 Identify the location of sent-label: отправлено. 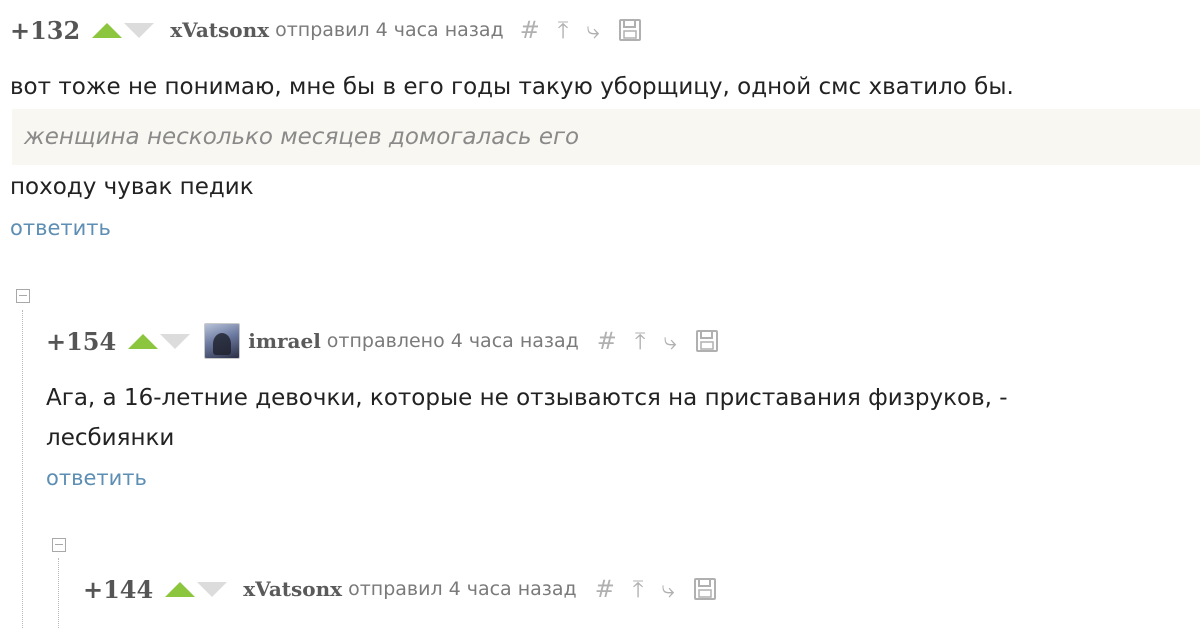
(385, 341).